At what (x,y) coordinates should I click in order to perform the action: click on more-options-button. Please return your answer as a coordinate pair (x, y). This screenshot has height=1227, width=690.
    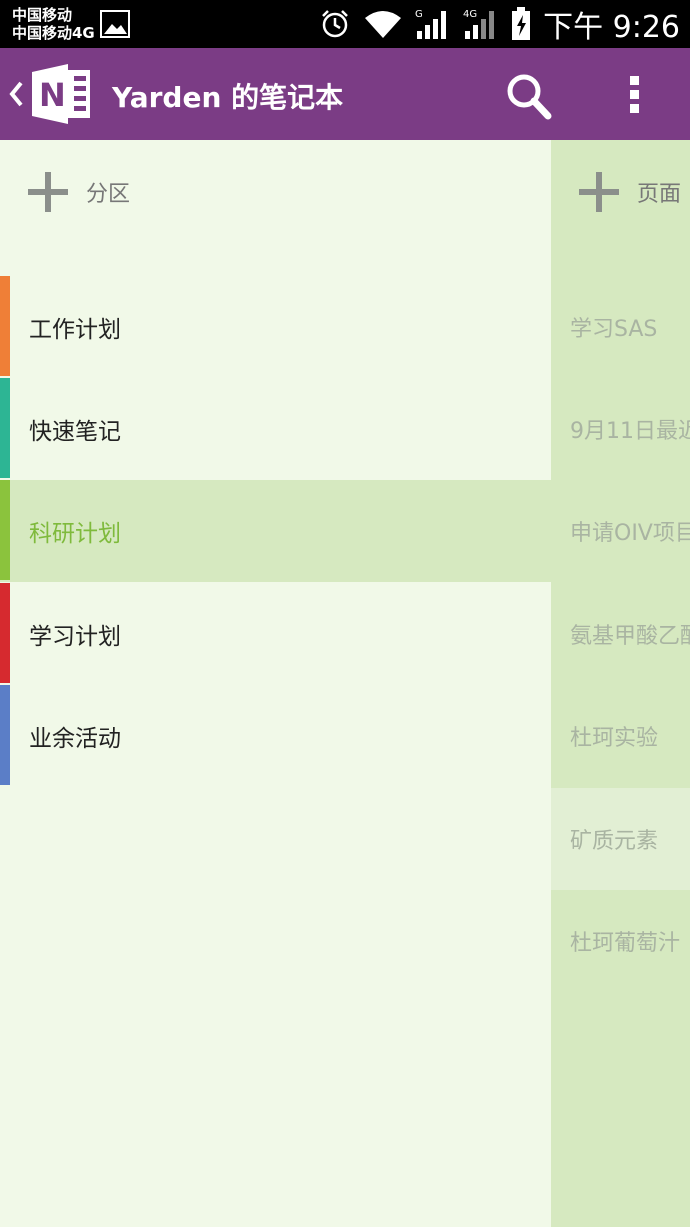
    Looking at the image, I should click on (636, 95).